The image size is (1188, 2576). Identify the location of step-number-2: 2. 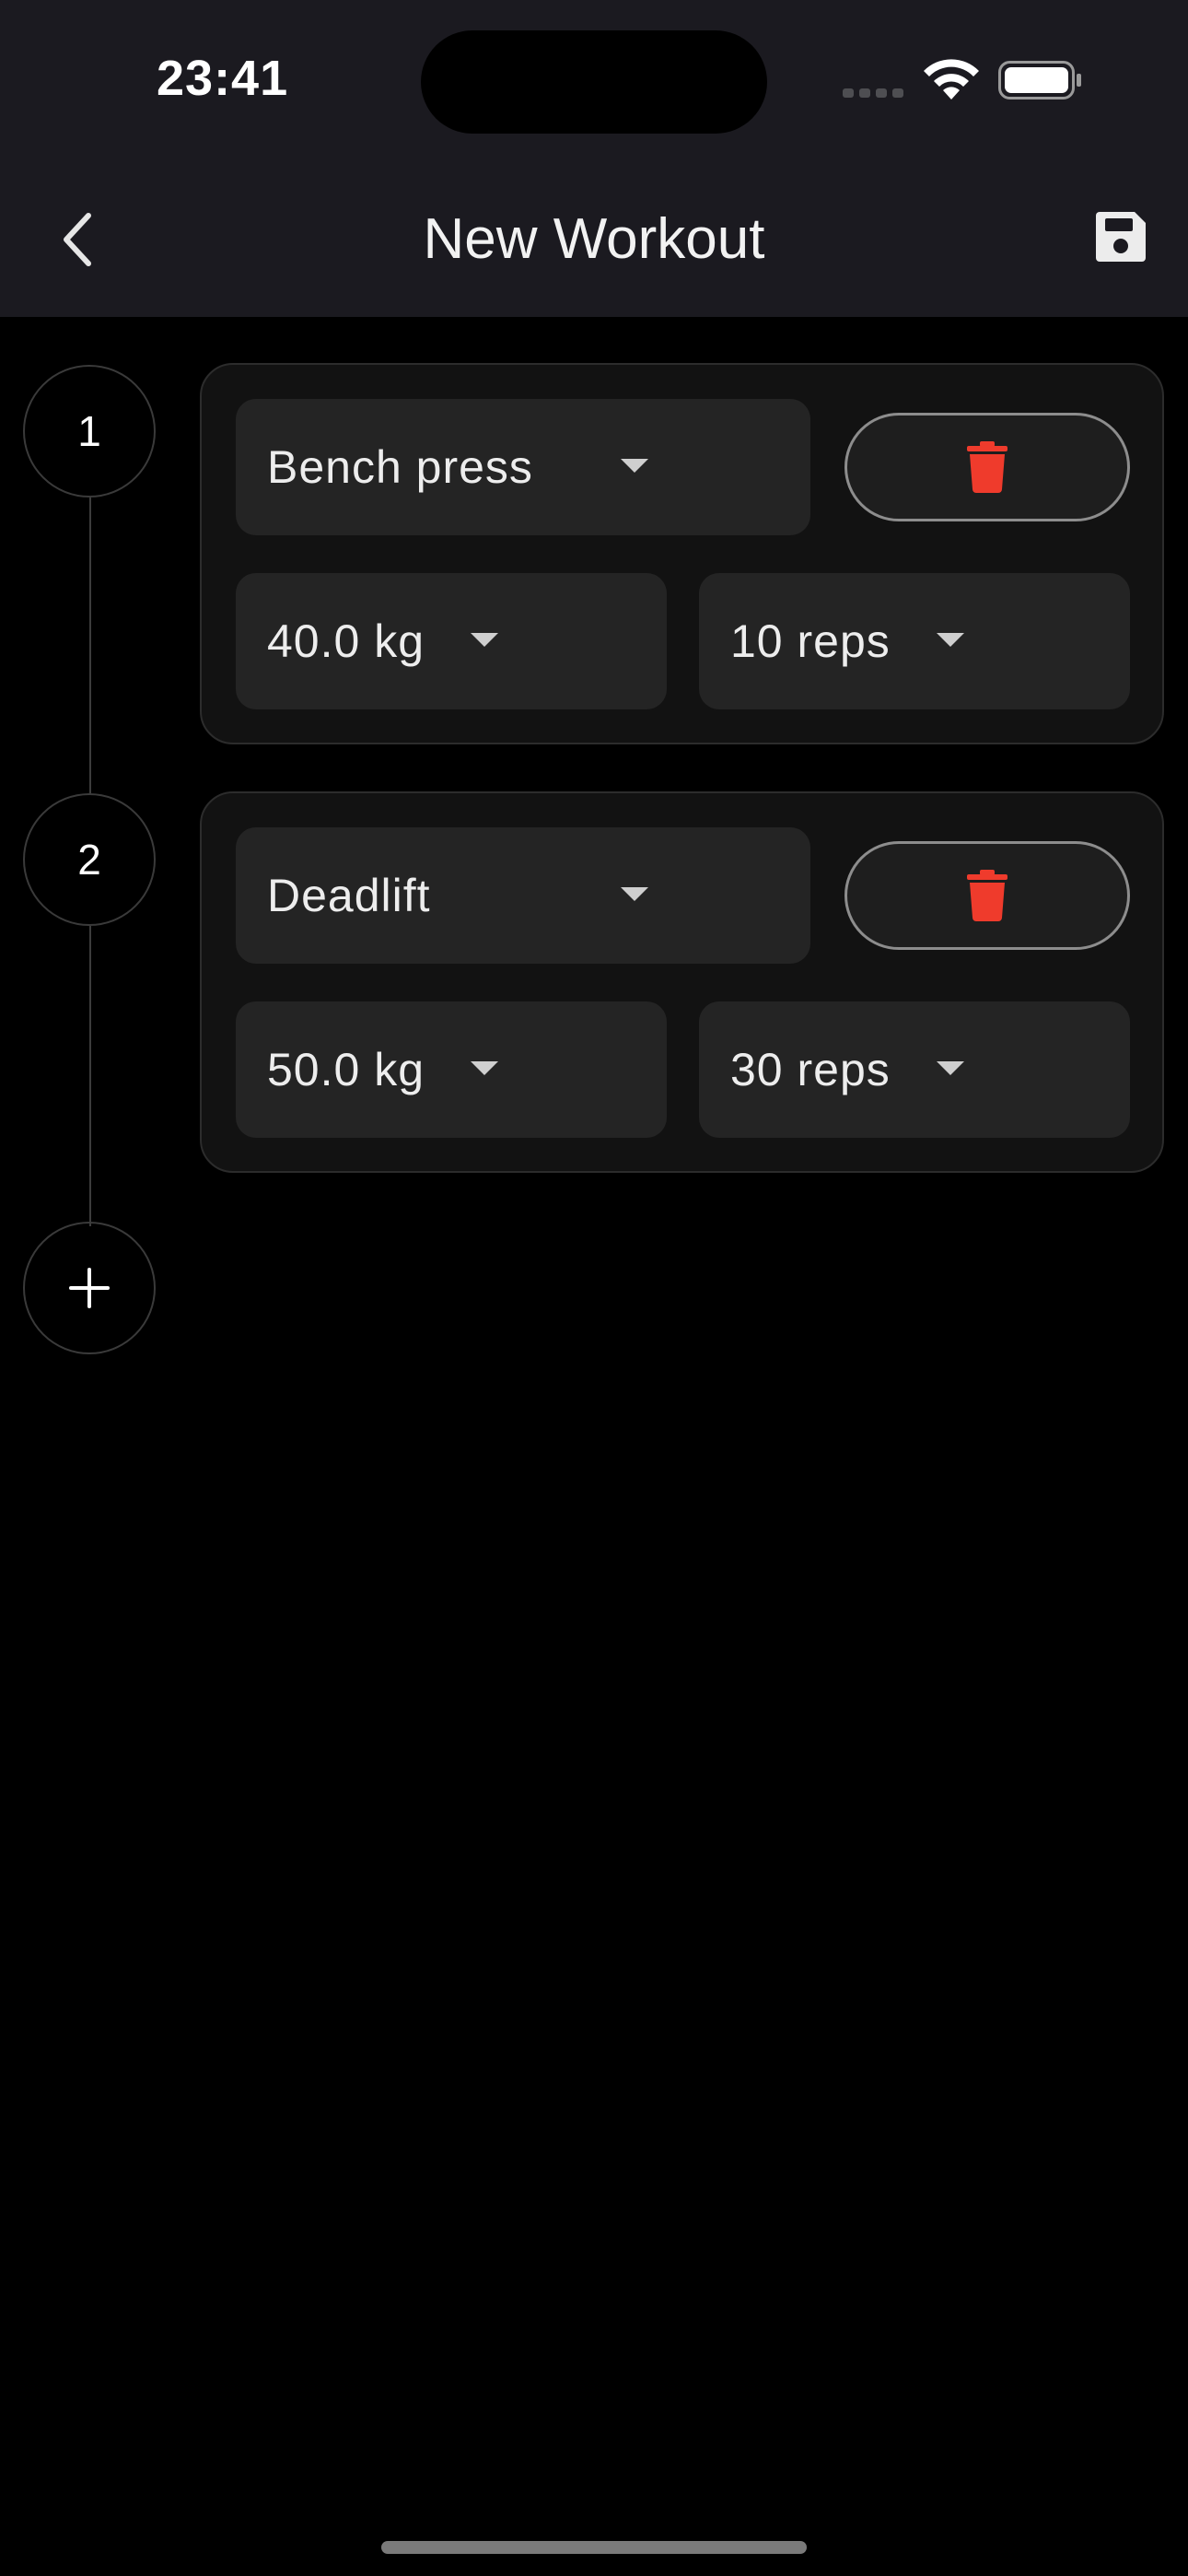
(89, 859).